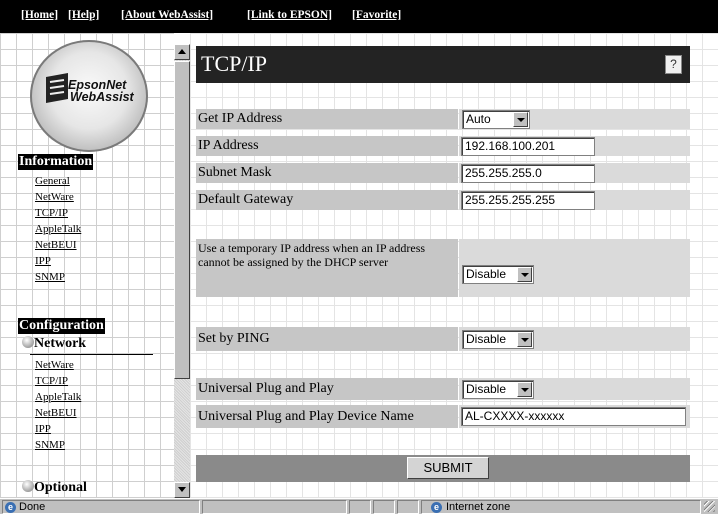 This screenshot has height=514, width=718. I want to click on nav-link-about-webassist: [About WebAssist], so click(167, 15).